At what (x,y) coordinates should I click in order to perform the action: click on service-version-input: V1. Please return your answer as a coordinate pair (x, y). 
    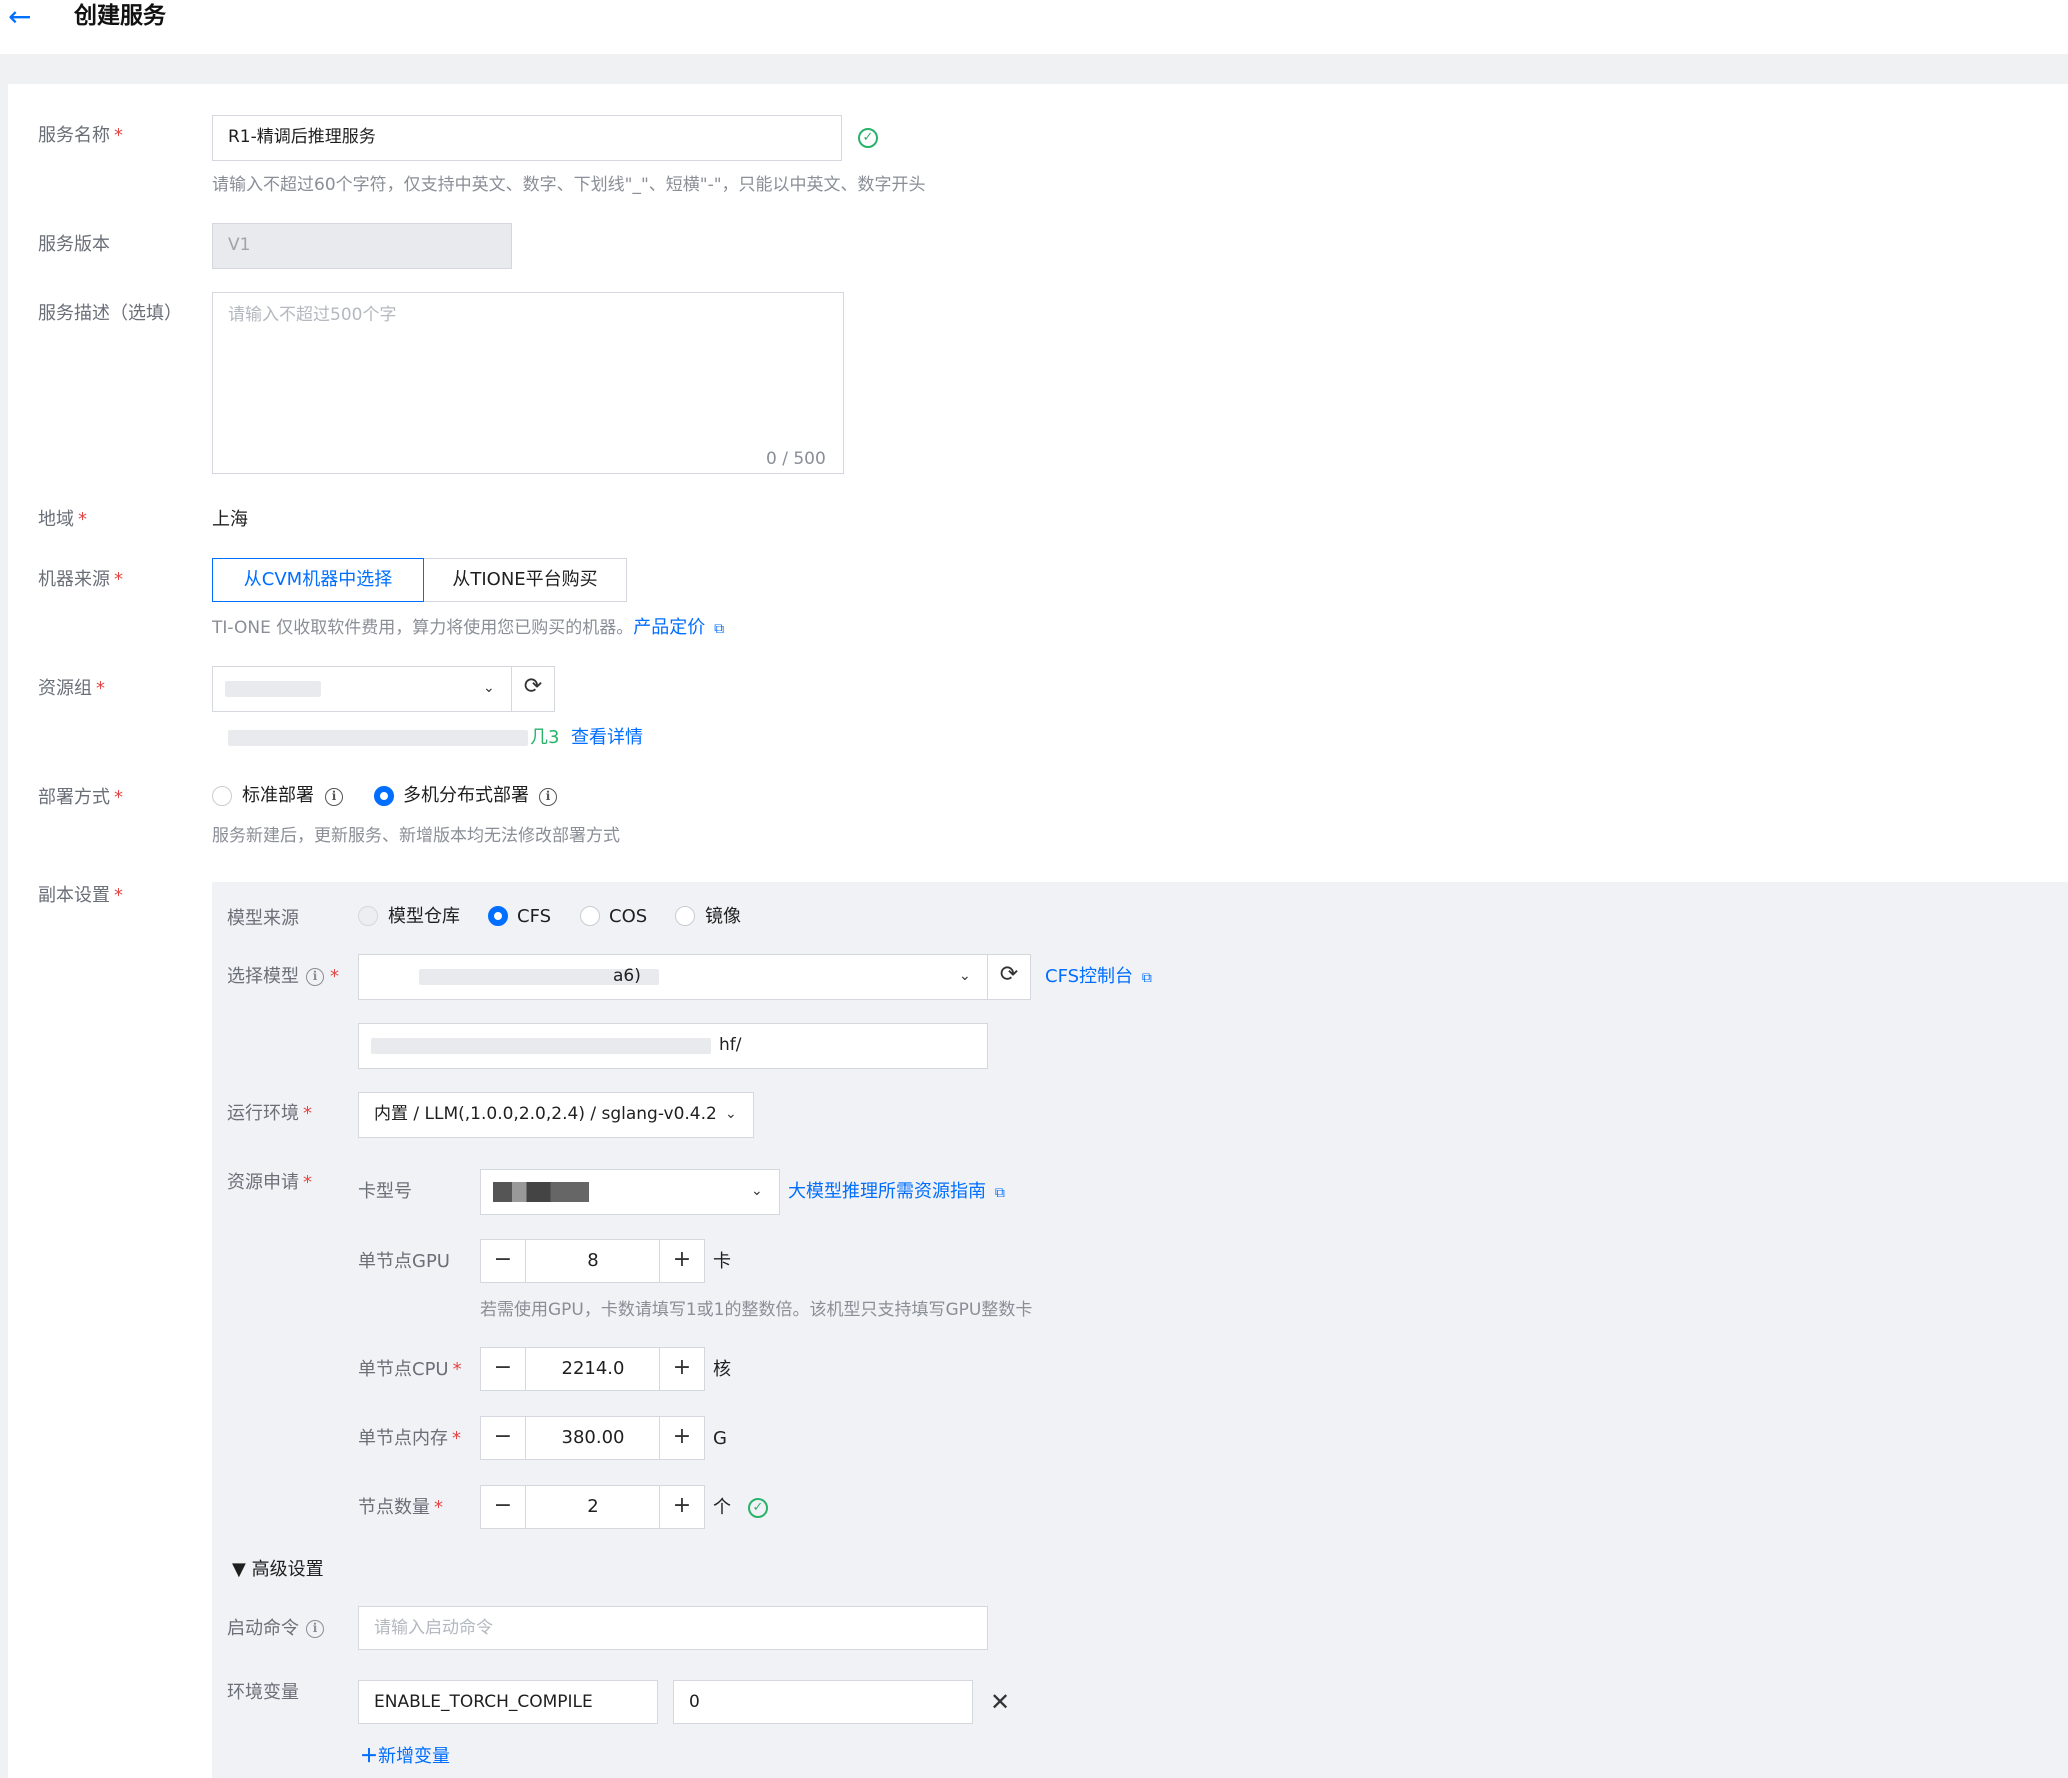
    Looking at the image, I should click on (362, 246).